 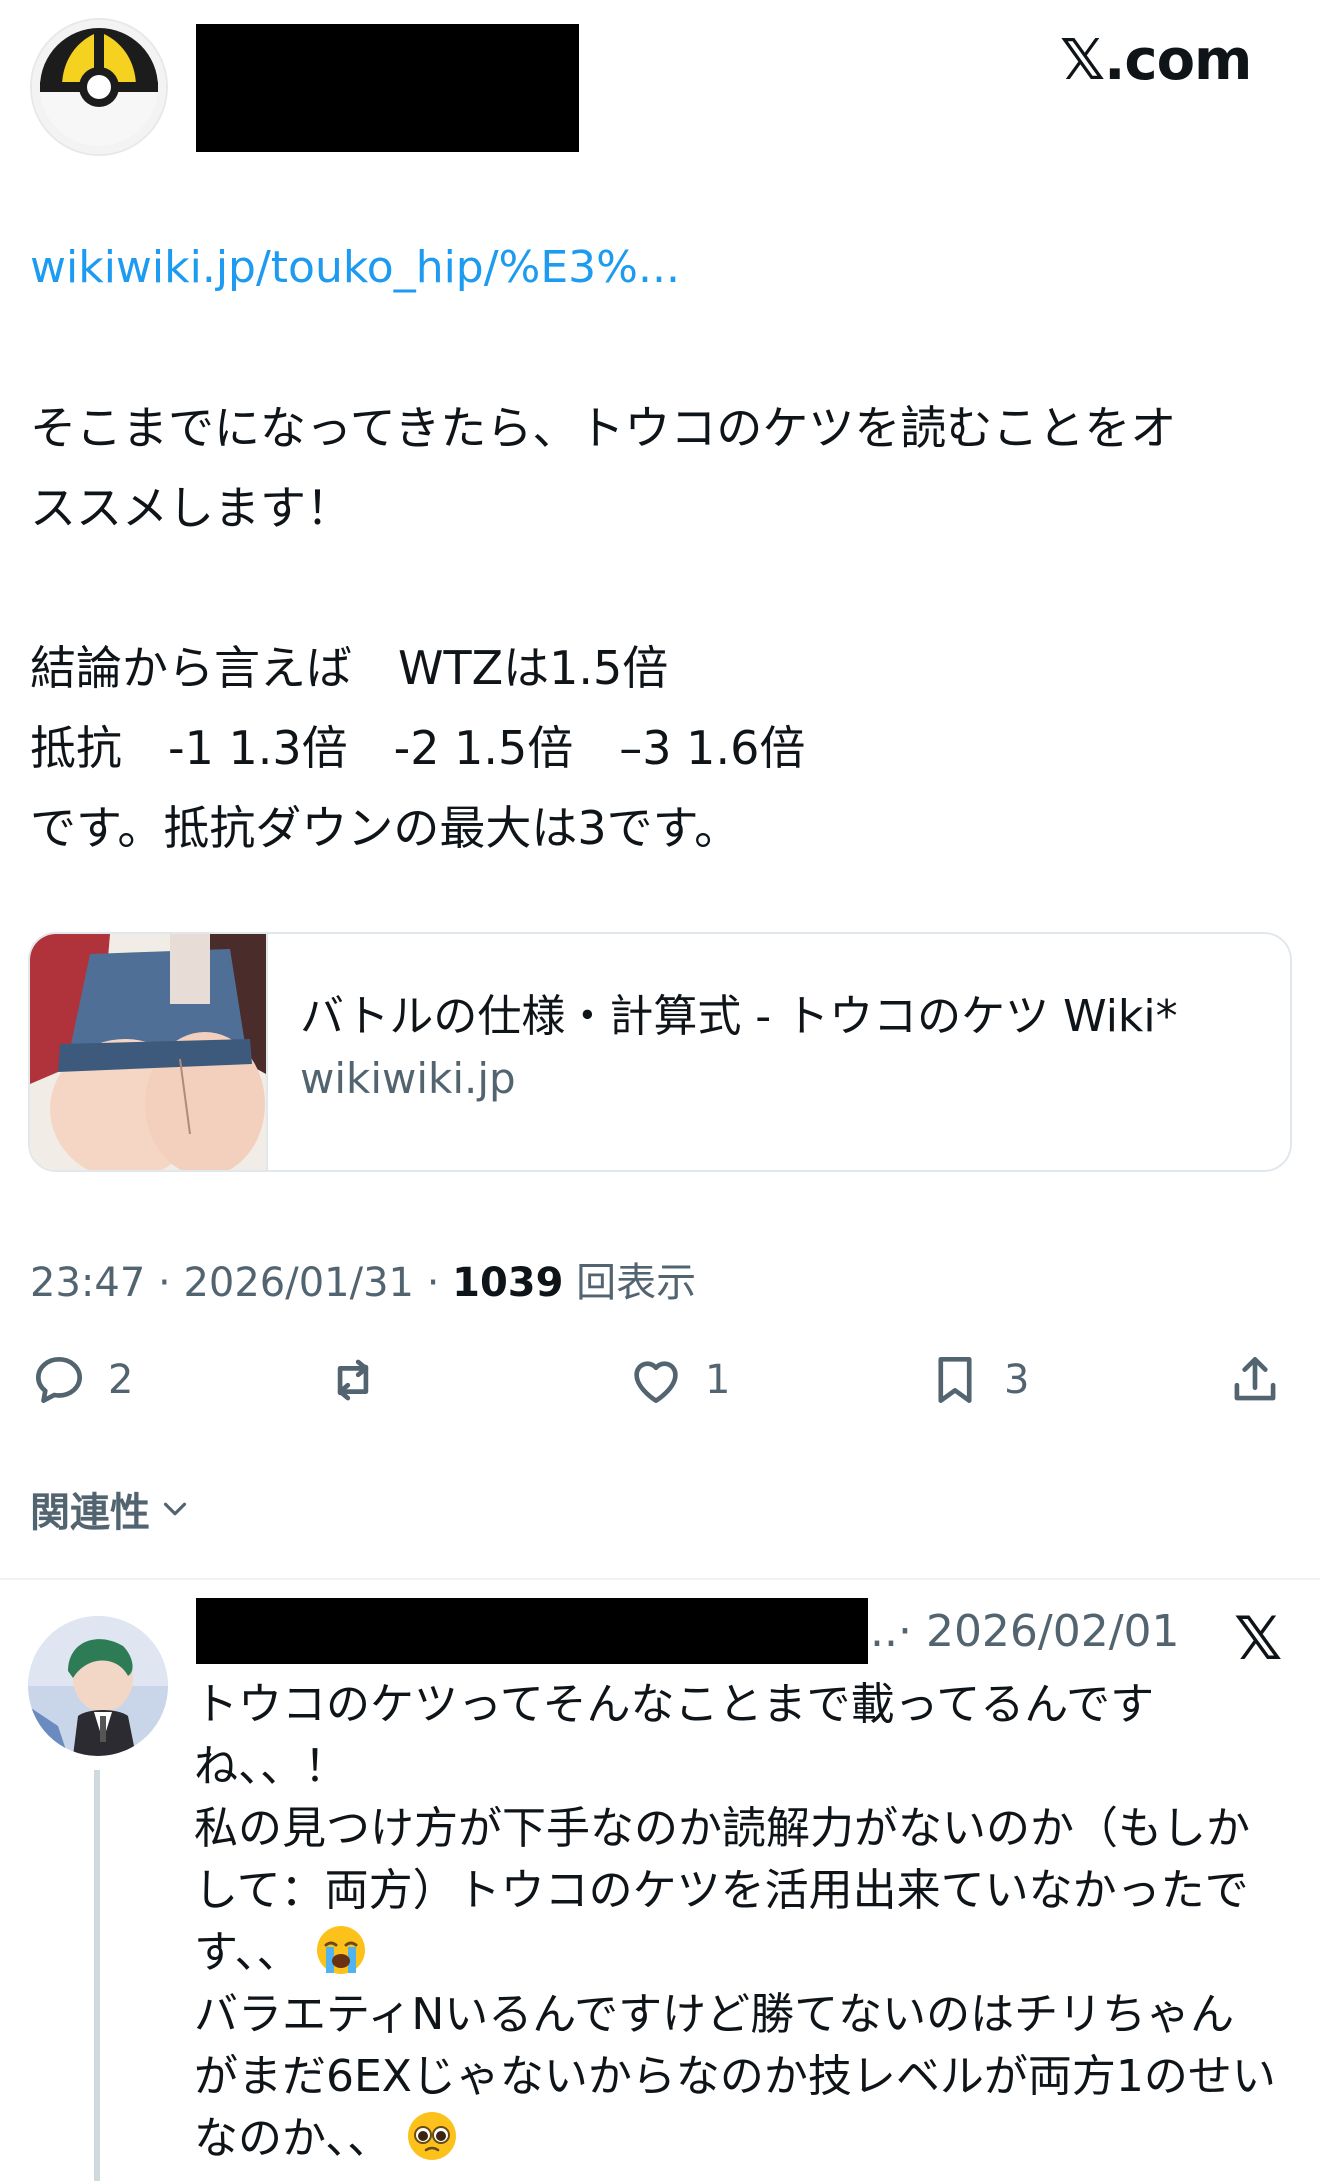 What do you see at coordinates (149, 1052) in the screenshot?
I see `card-thumbnail` at bounding box center [149, 1052].